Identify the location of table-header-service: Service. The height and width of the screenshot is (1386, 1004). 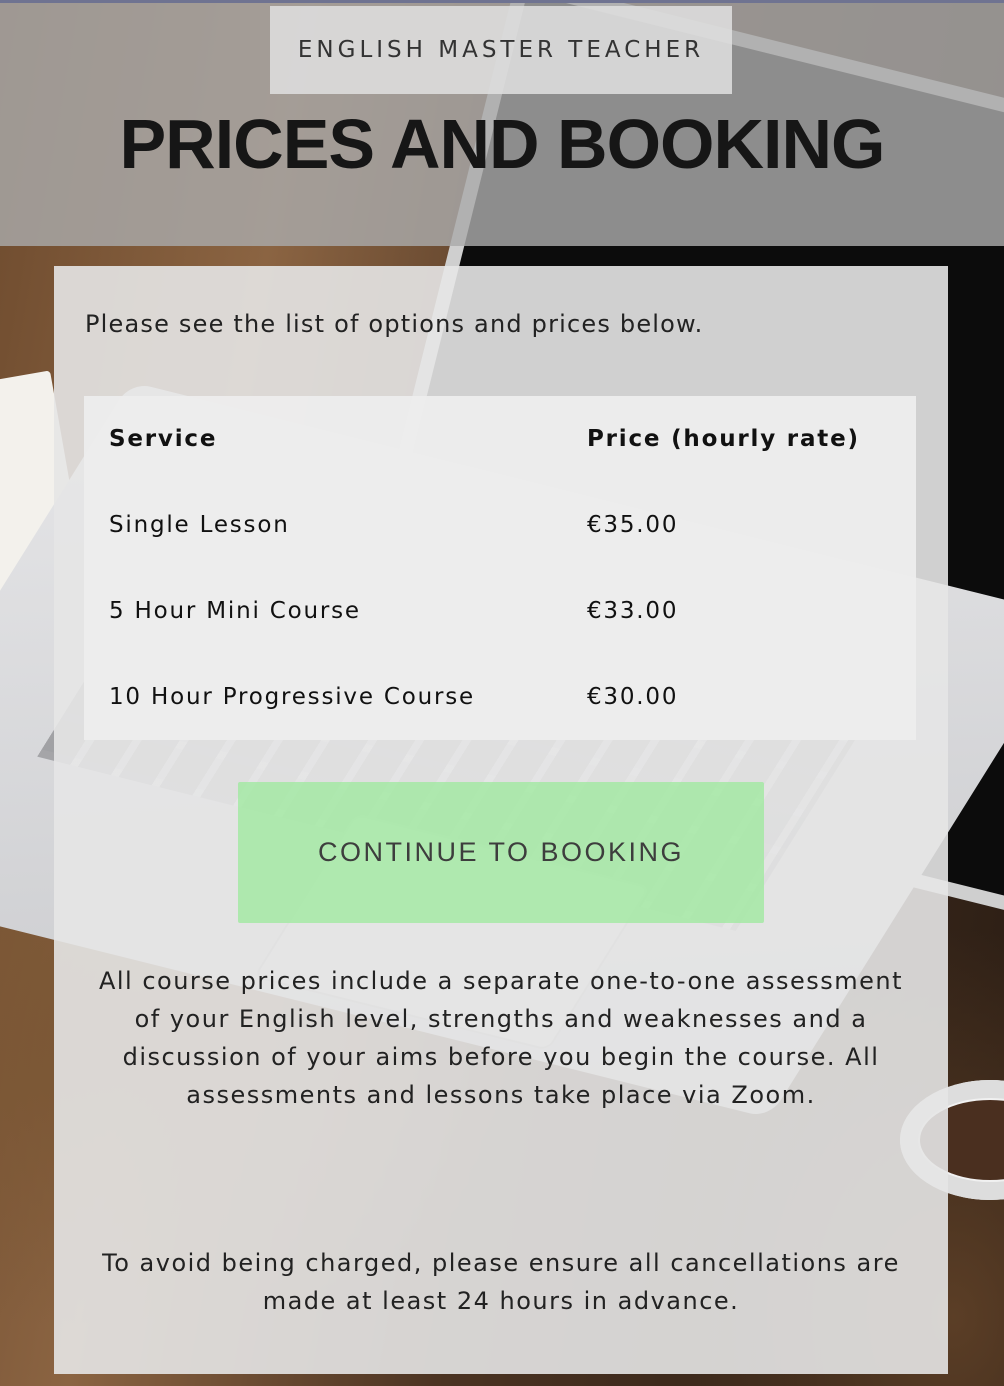
(163, 439).